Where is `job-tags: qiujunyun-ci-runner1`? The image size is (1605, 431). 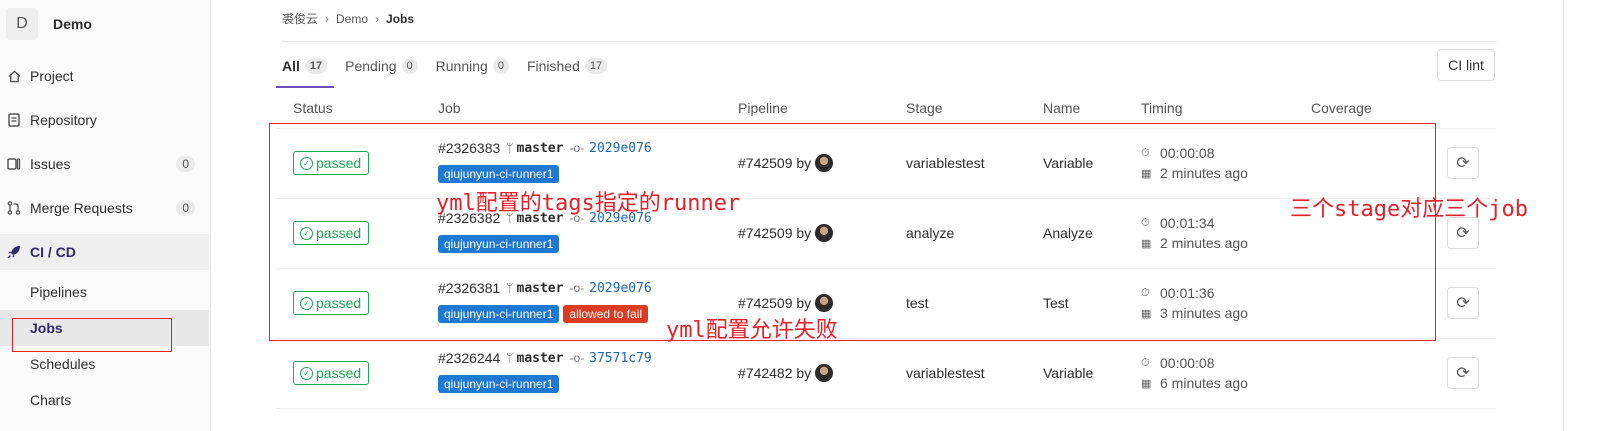 job-tags: qiujunyun-ci-runner1 is located at coordinates (499, 384).